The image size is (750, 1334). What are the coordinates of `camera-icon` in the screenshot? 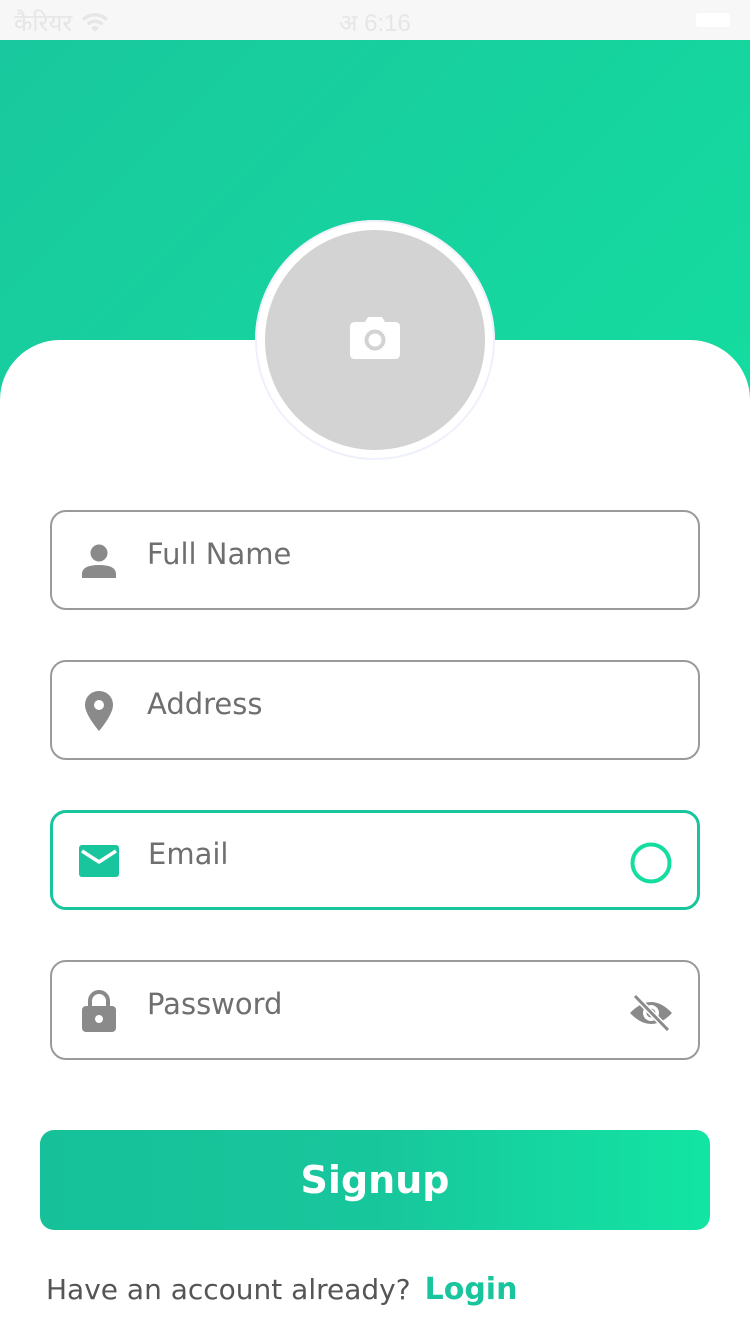 It's located at (375, 340).